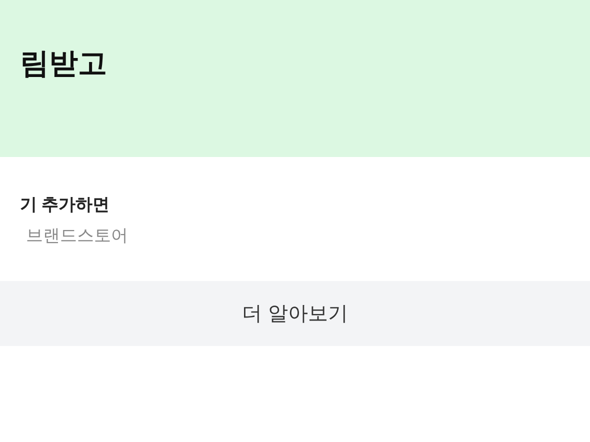  I want to click on learn-more-button: 더 알아보기, so click(295, 313).